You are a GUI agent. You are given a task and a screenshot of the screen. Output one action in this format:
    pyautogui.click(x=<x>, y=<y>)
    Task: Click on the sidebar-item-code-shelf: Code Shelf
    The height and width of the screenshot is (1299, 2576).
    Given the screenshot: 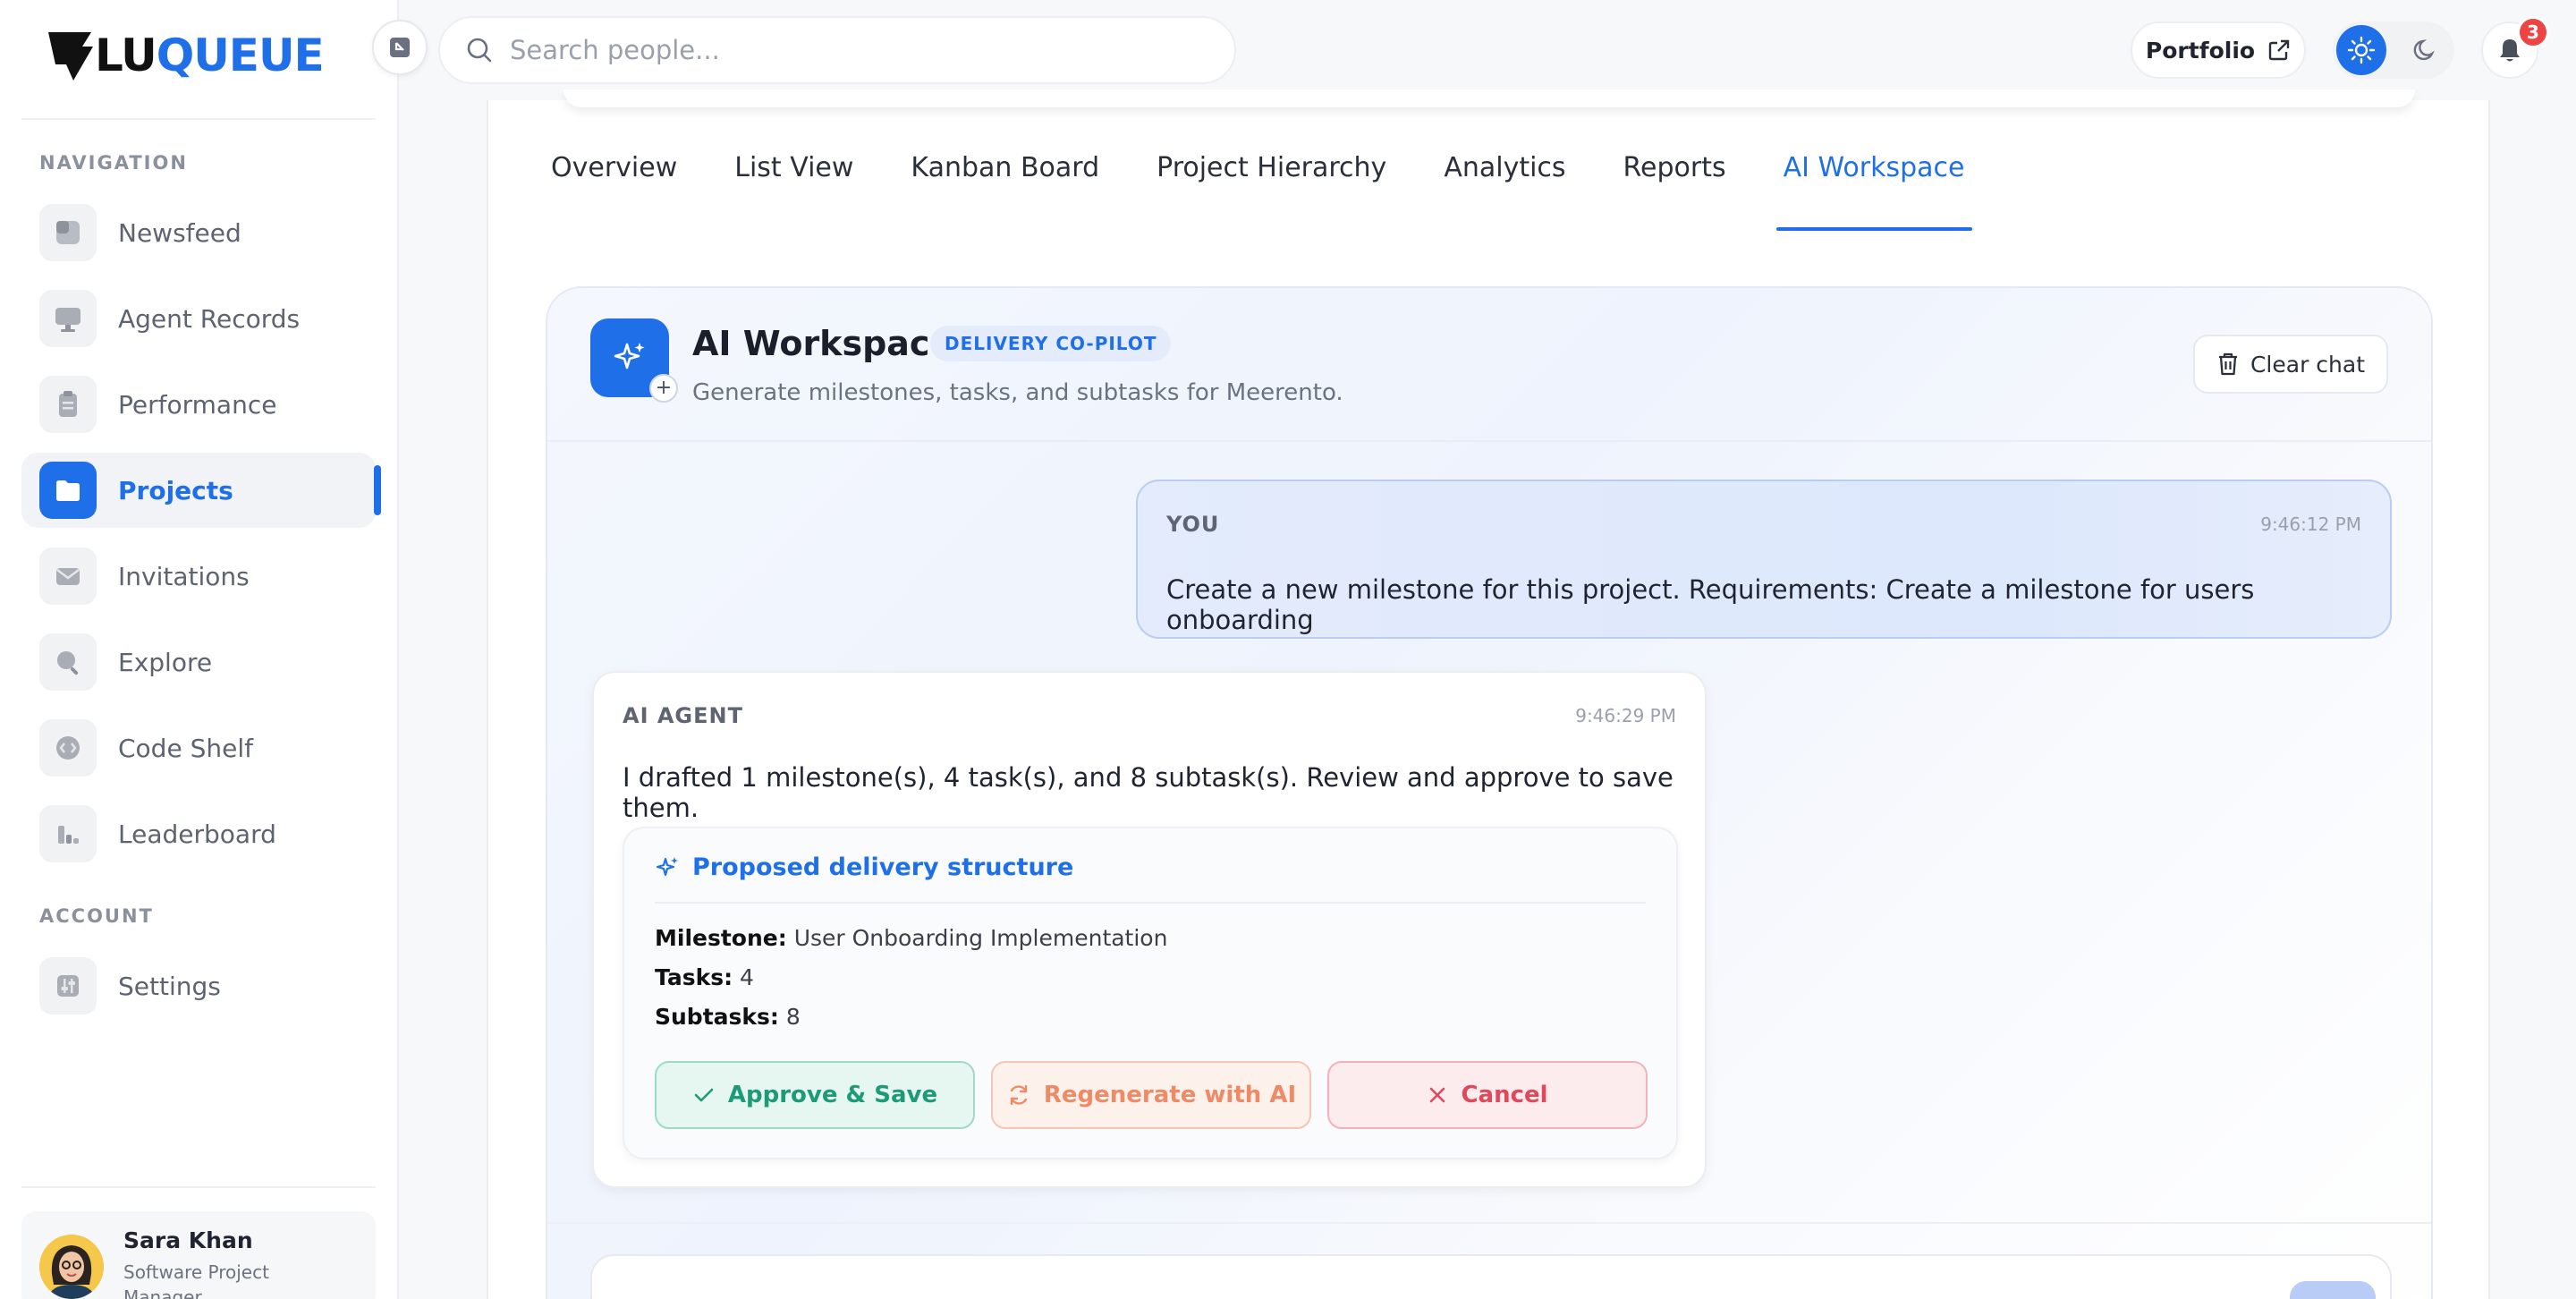 What is the action you would take?
    pyautogui.click(x=198, y=747)
    